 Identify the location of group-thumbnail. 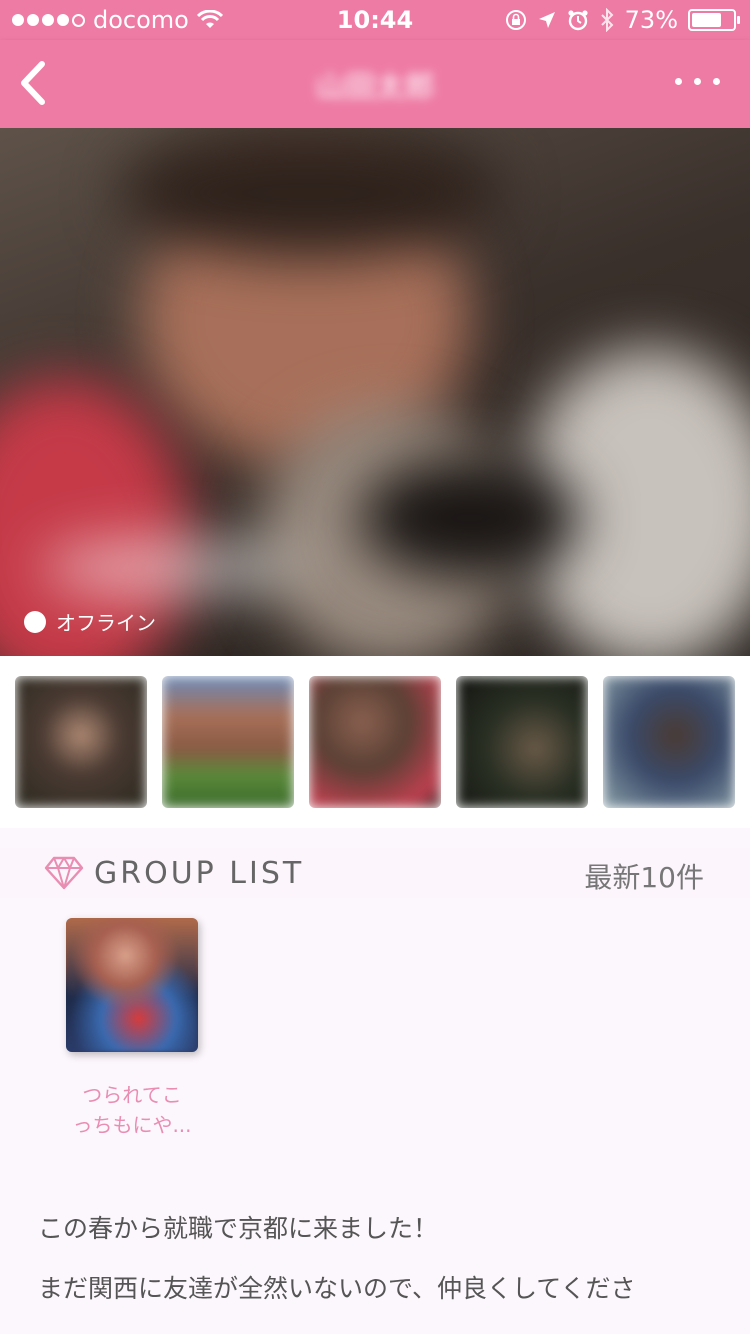
(132, 985).